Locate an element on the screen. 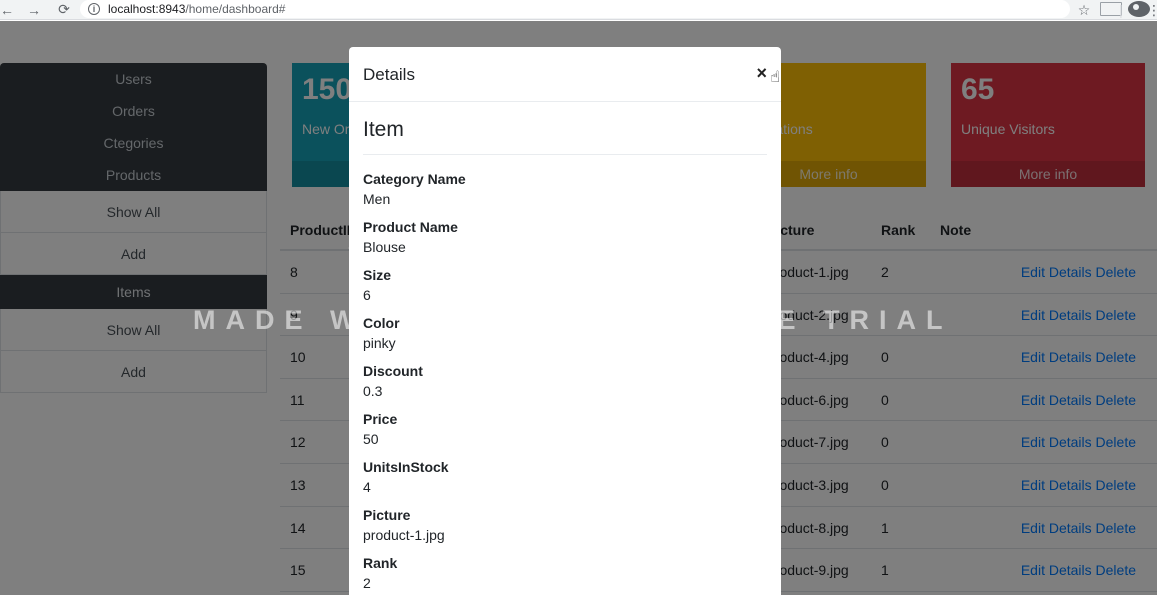 This screenshot has width=1157, height=595. field-value: Men is located at coordinates (377, 199).